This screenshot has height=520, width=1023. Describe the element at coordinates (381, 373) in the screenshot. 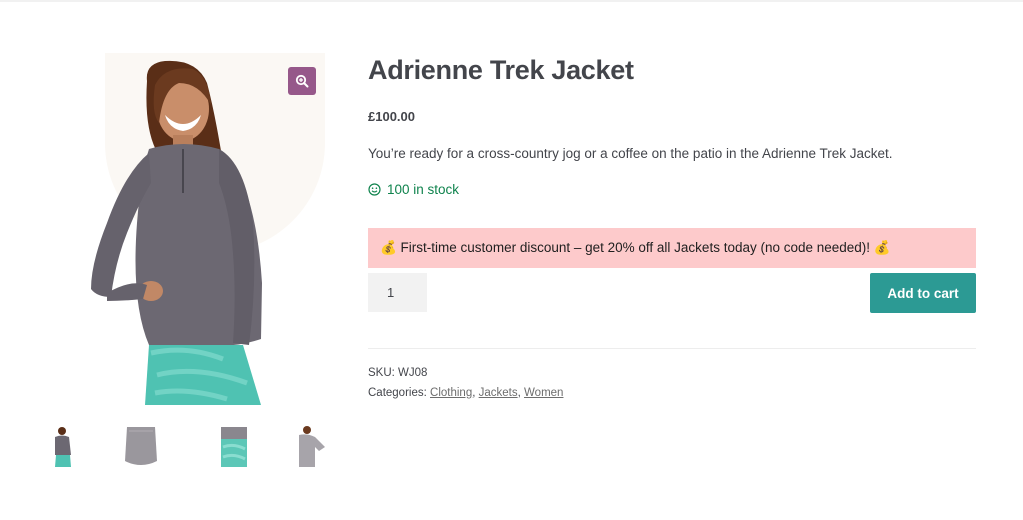

I see `sku-label: SKU:` at that location.